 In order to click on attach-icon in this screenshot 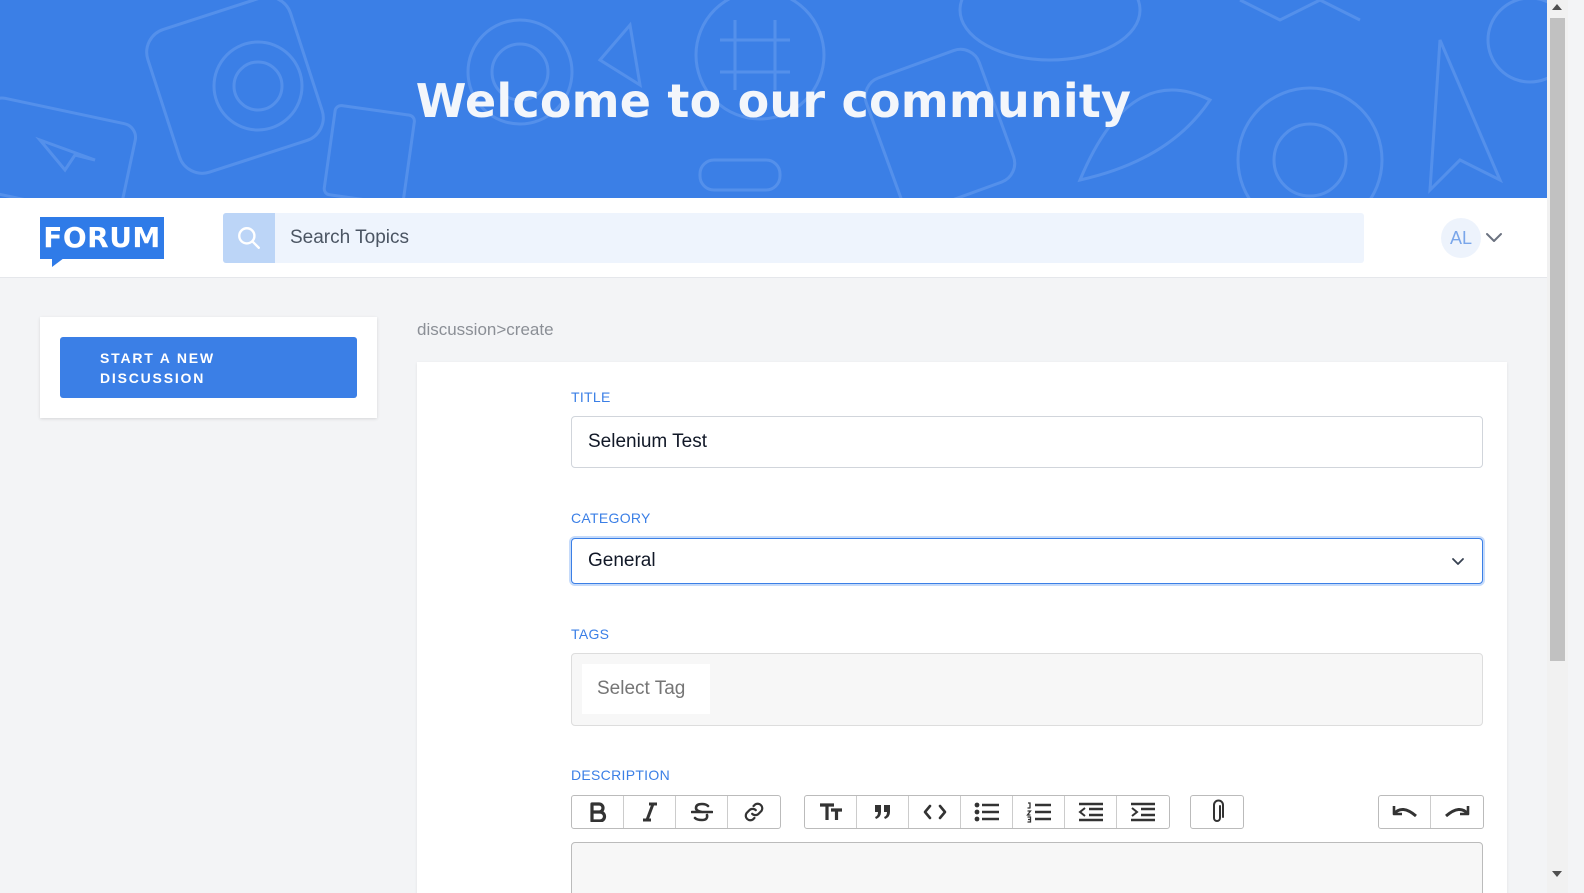, I will do `click(1218, 810)`.